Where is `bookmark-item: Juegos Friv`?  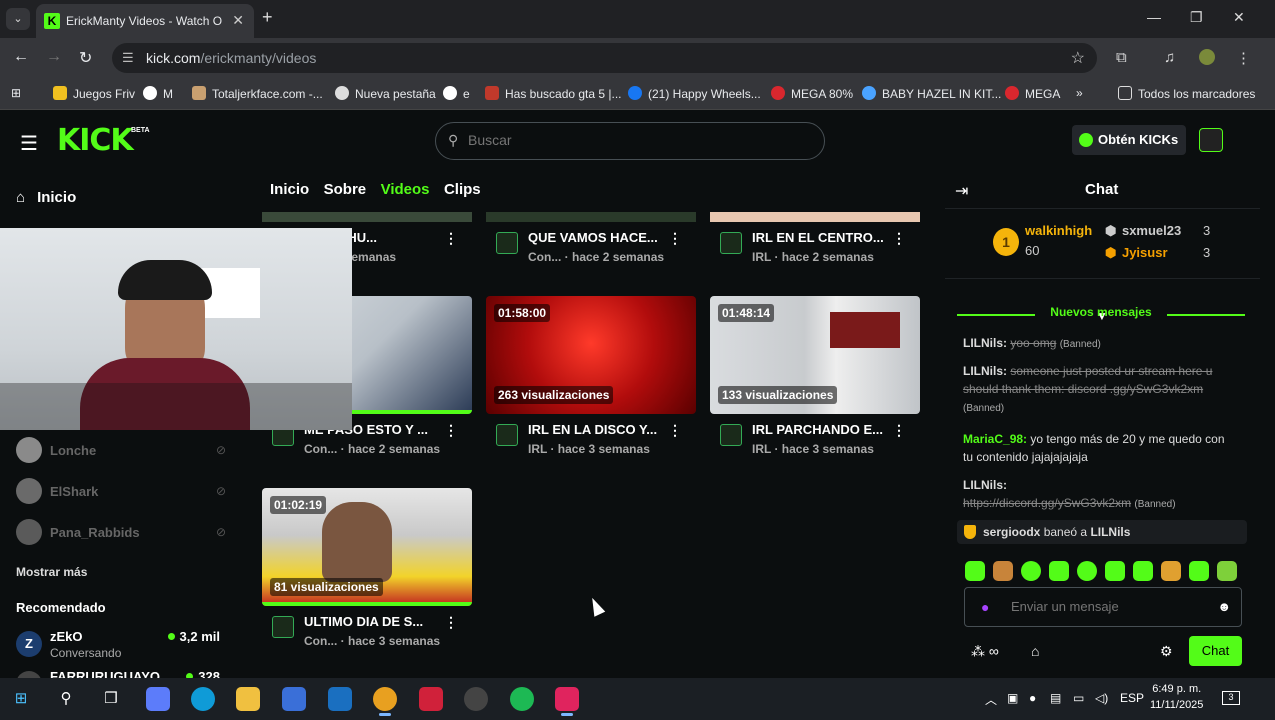
bookmark-item: Juegos Friv is located at coordinates (94, 93).